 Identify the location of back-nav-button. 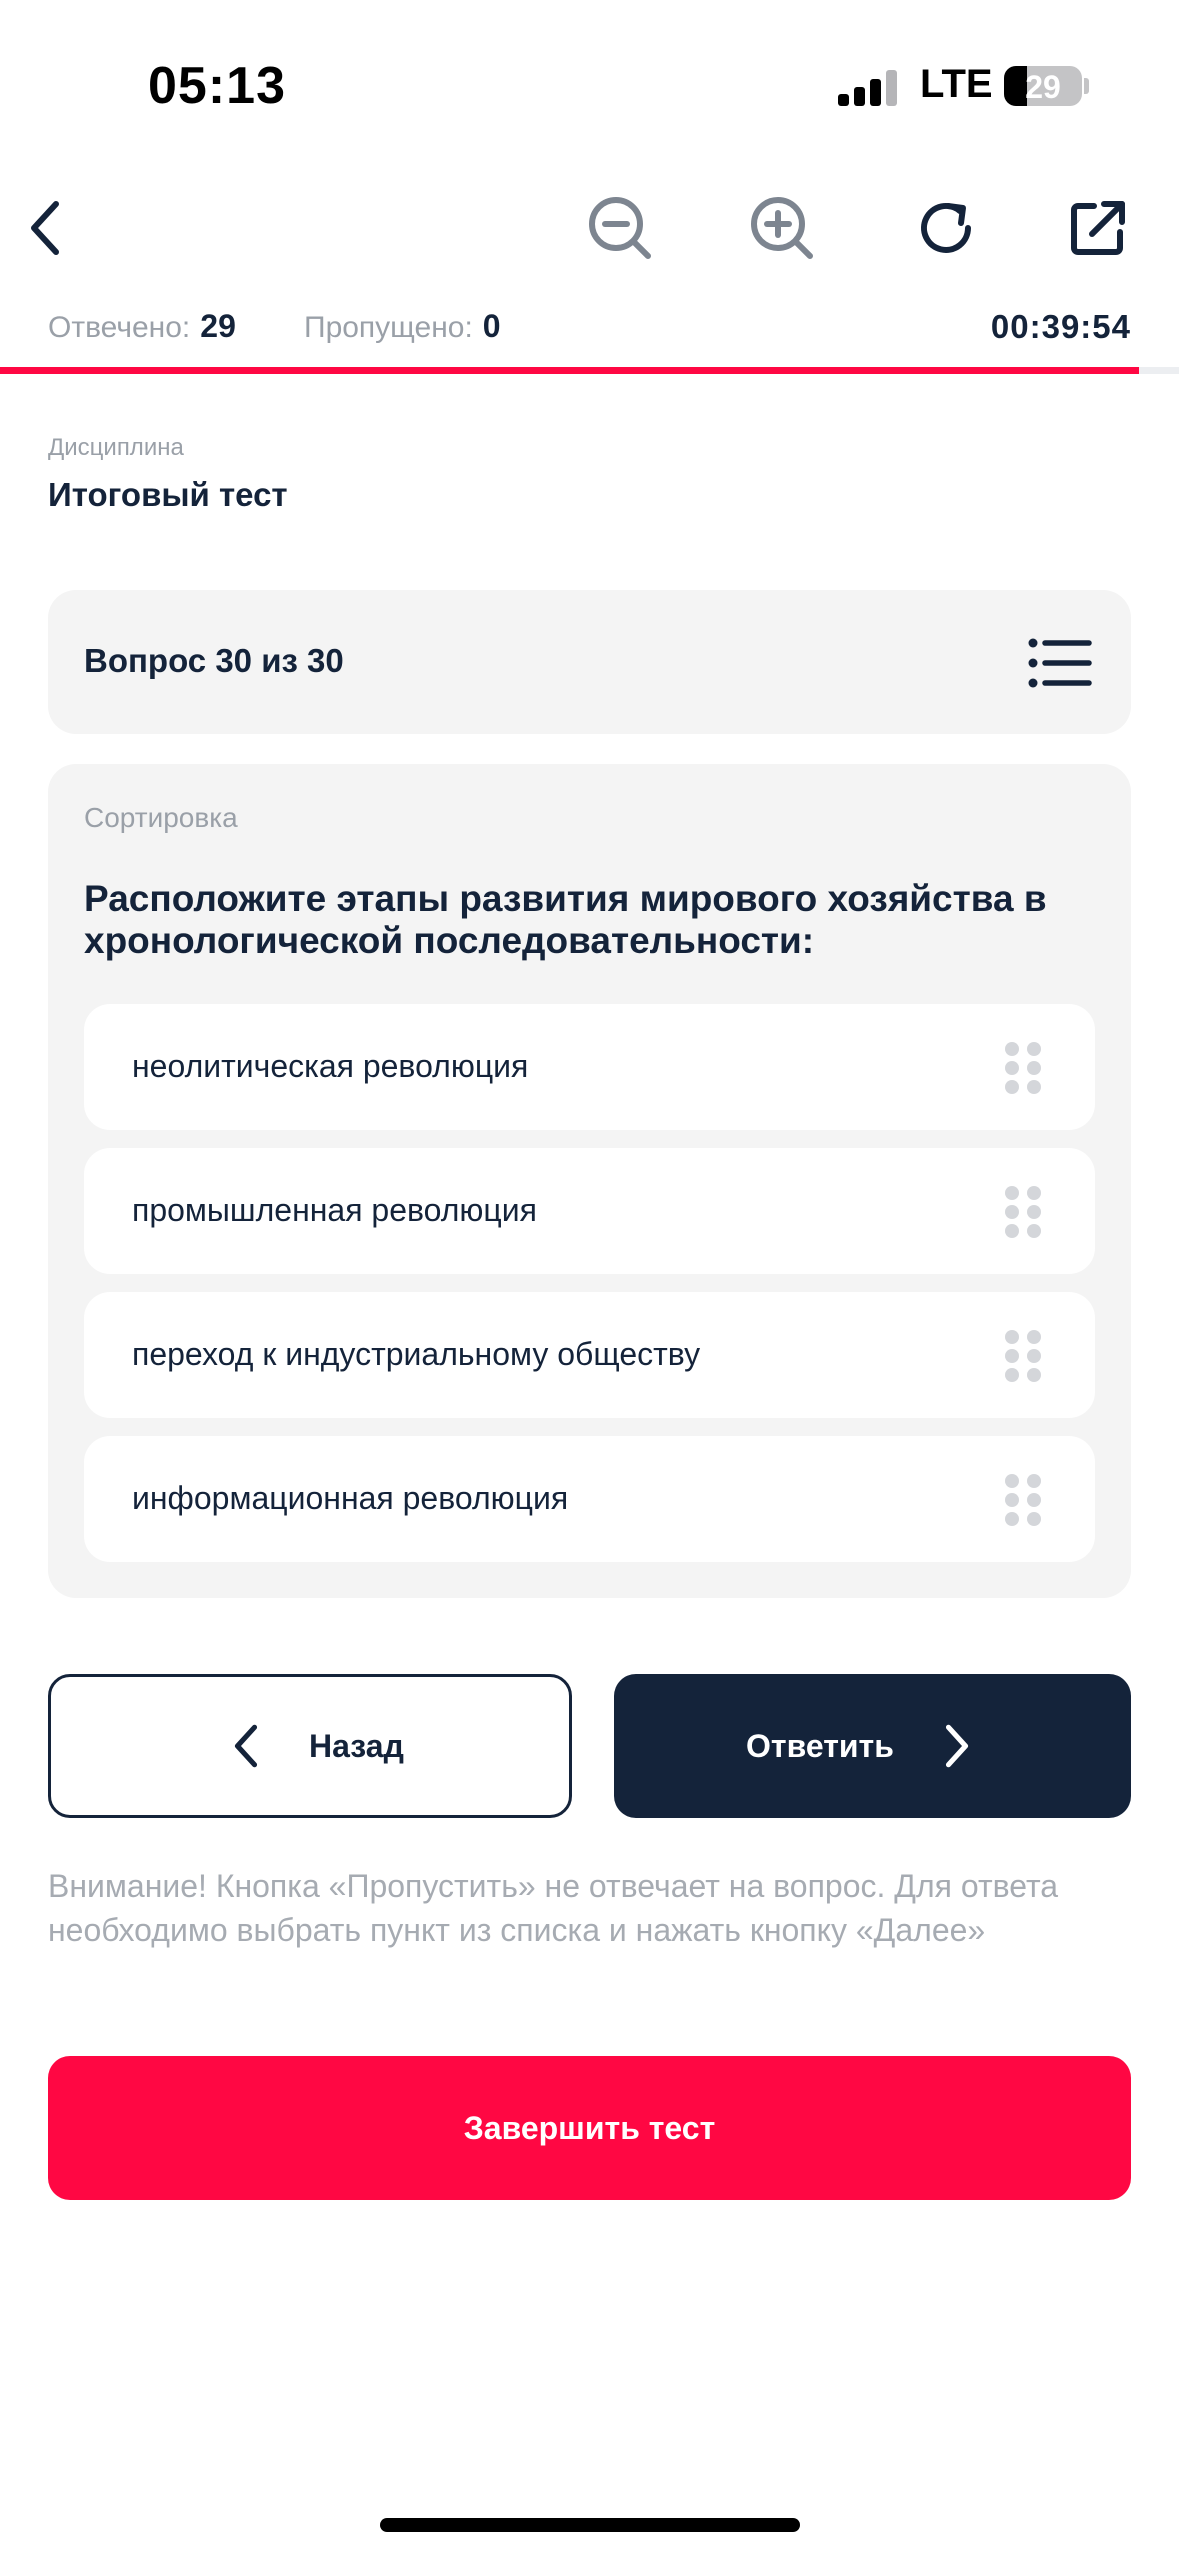
(48, 228).